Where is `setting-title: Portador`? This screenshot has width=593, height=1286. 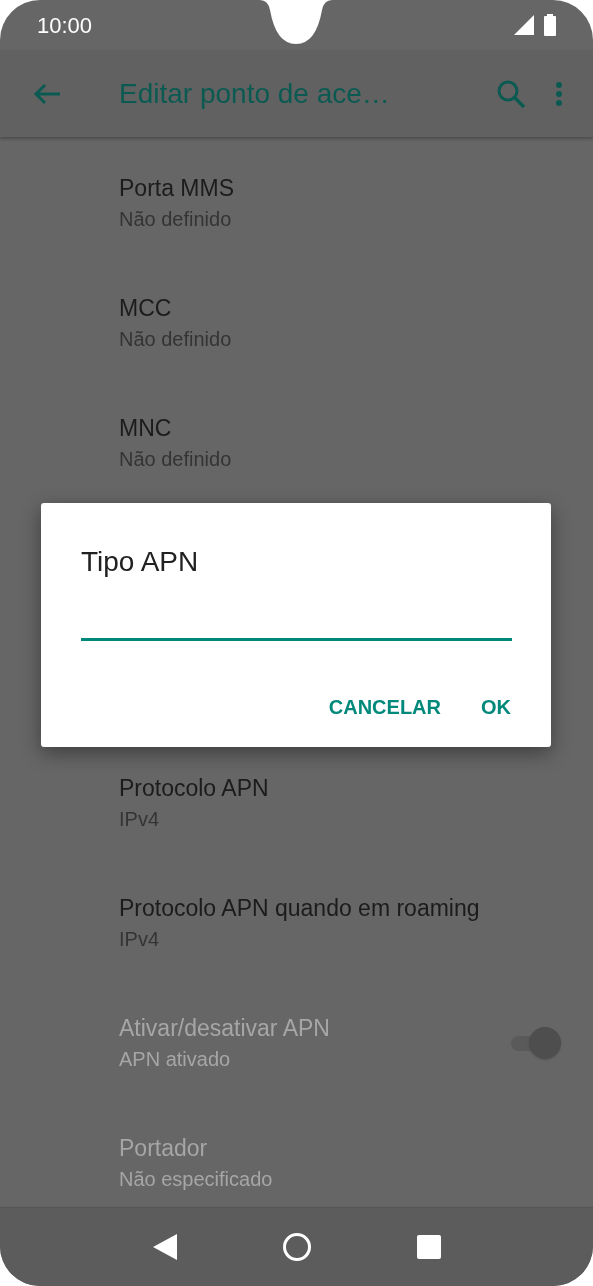 setting-title: Portador is located at coordinates (164, 1148).